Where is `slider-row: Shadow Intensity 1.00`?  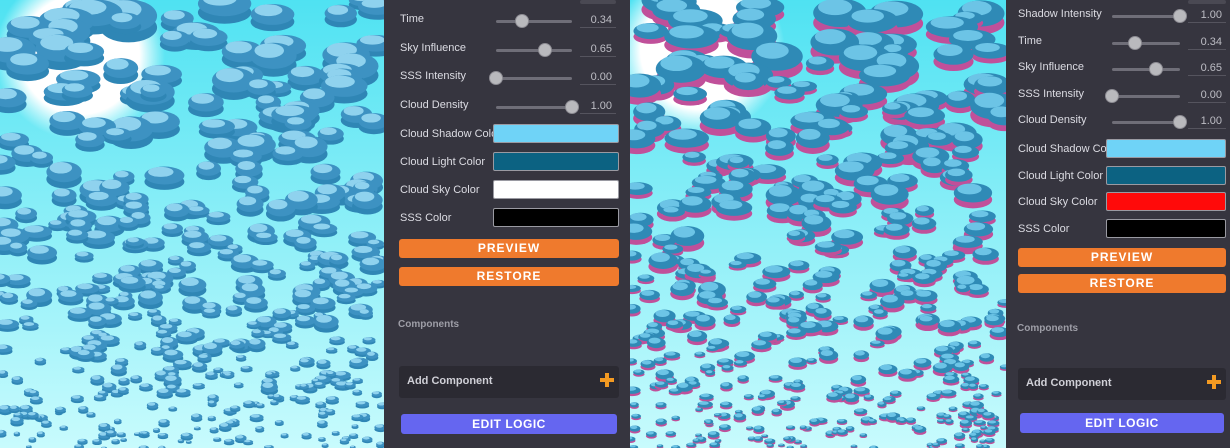
slider-row: Shadow Intensity 1.00 is located at coordinates (1118, 16).